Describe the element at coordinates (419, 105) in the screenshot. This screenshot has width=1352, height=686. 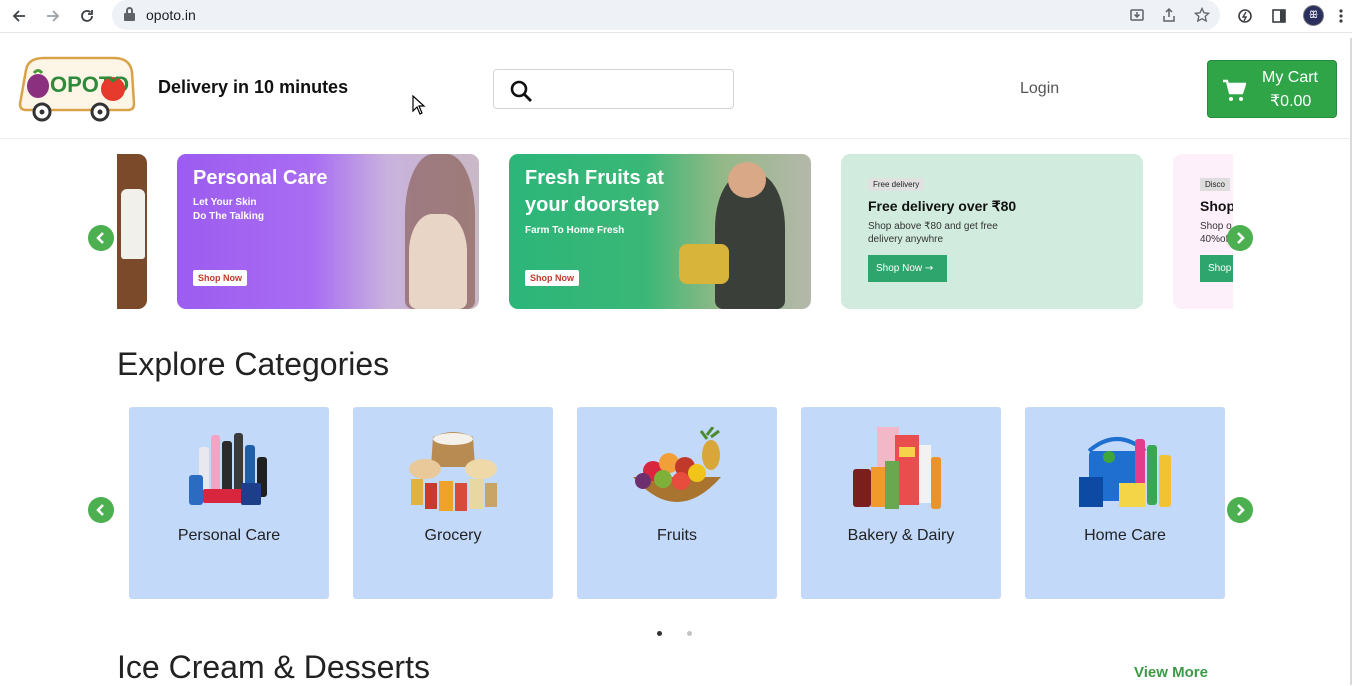
I see `mouse-cursor-icon` at that location.